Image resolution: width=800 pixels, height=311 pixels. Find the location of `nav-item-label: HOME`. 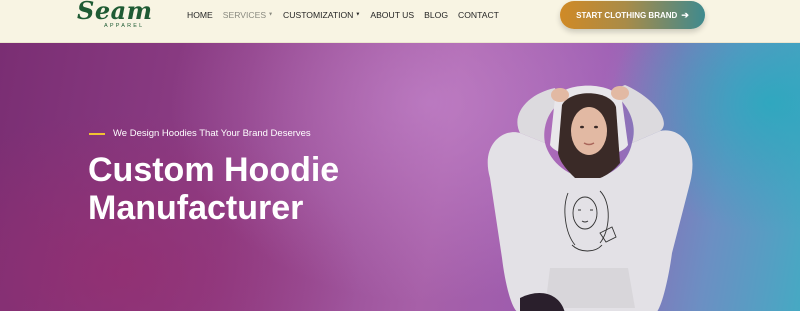

nav-item-label: HOME is located at coordinates (200, 15).